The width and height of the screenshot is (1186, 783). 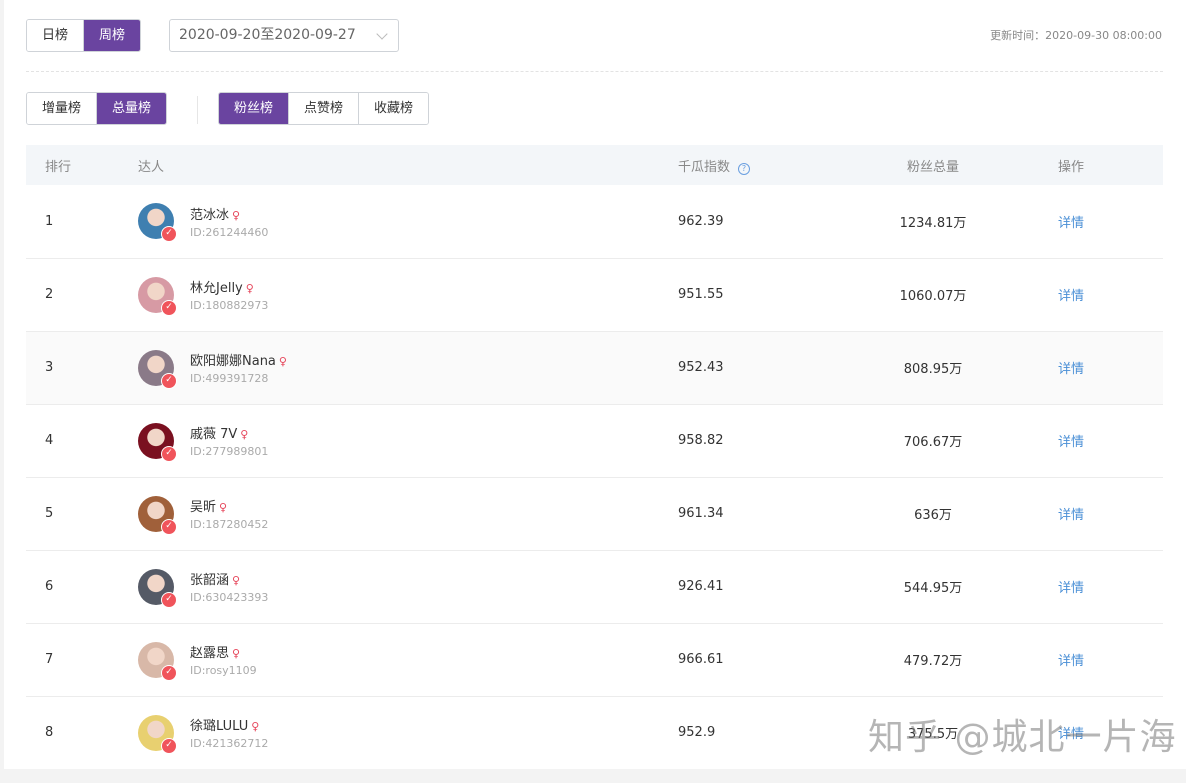 What do you see at coordinates (209, 653) in the screenshot?
I see `person-name: 赵露思` at bounding box center [209, 653].